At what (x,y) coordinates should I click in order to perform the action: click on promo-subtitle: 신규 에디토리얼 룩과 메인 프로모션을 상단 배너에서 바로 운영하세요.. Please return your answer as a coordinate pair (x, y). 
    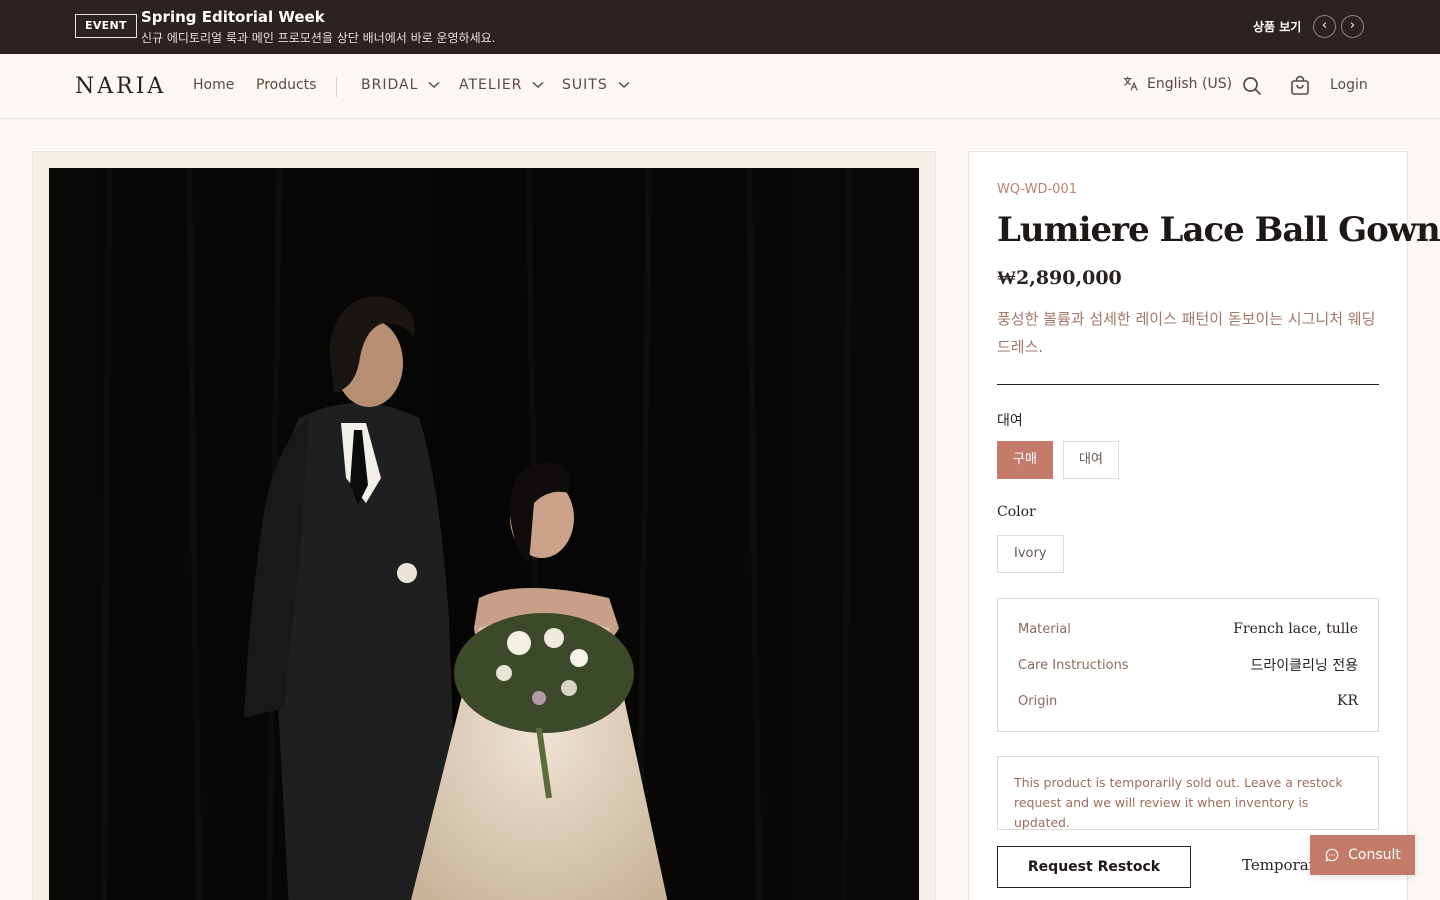
    Looking at the image, I should click on (318, 38).